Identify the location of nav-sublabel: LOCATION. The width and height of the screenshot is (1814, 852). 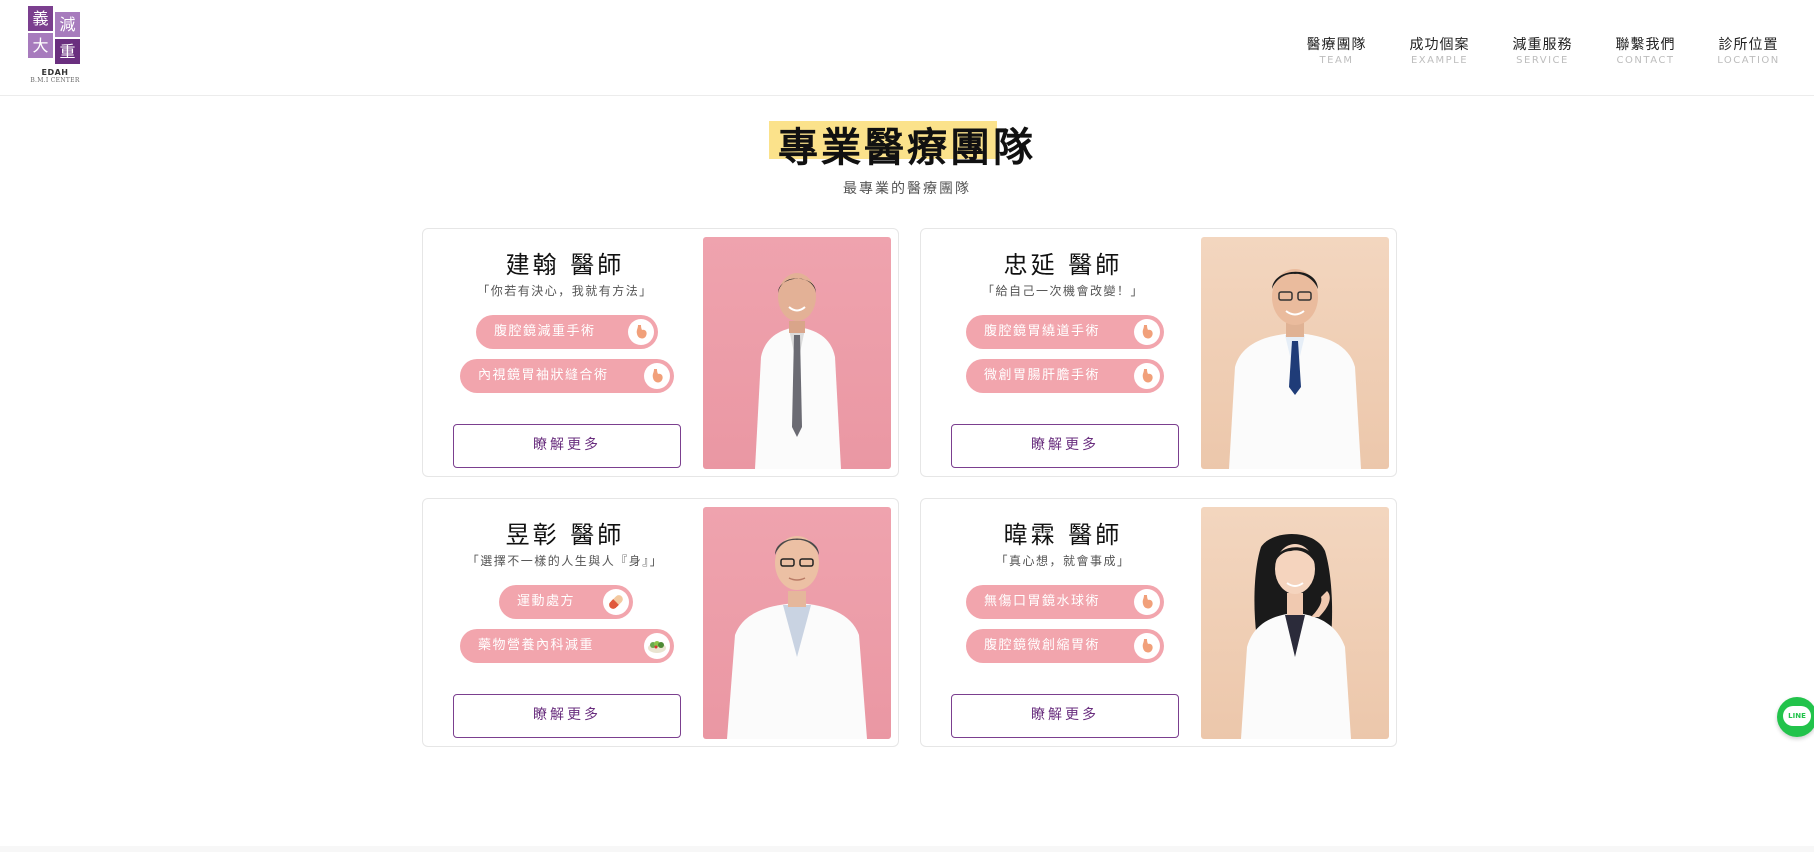
(1748, 60).